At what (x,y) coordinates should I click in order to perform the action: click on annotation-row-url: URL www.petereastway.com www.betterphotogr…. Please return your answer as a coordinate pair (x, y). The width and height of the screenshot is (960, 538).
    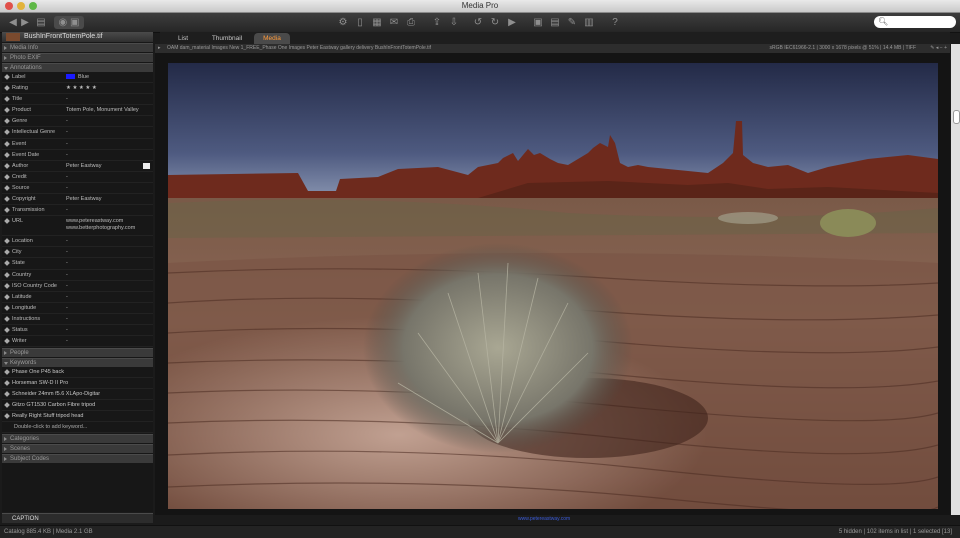
    Looking at the image, I should click on (77, 226).